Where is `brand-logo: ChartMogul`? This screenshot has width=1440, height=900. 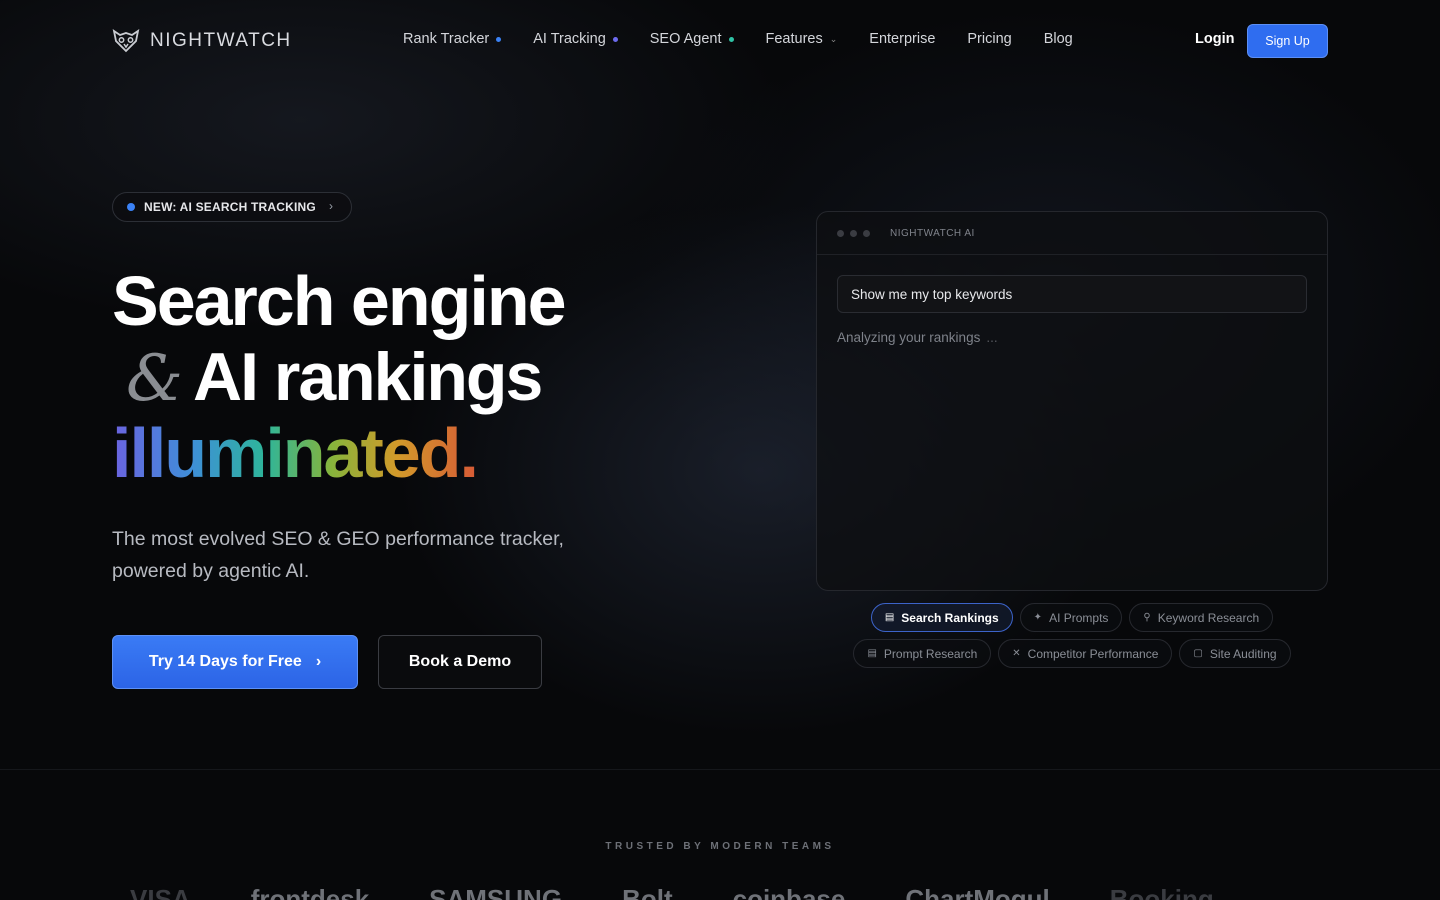 brand-logo: ChartMogul is located at coordinates (977, 892).